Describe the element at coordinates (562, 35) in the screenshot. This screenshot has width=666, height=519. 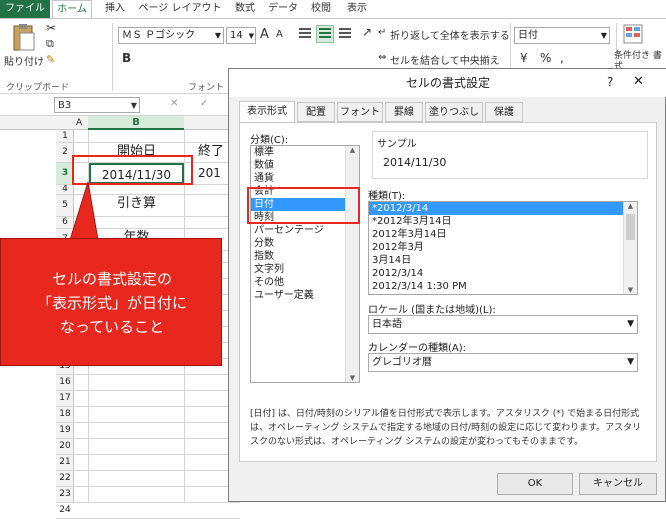
I see `number-format-select: 日付 ▼` at that location.